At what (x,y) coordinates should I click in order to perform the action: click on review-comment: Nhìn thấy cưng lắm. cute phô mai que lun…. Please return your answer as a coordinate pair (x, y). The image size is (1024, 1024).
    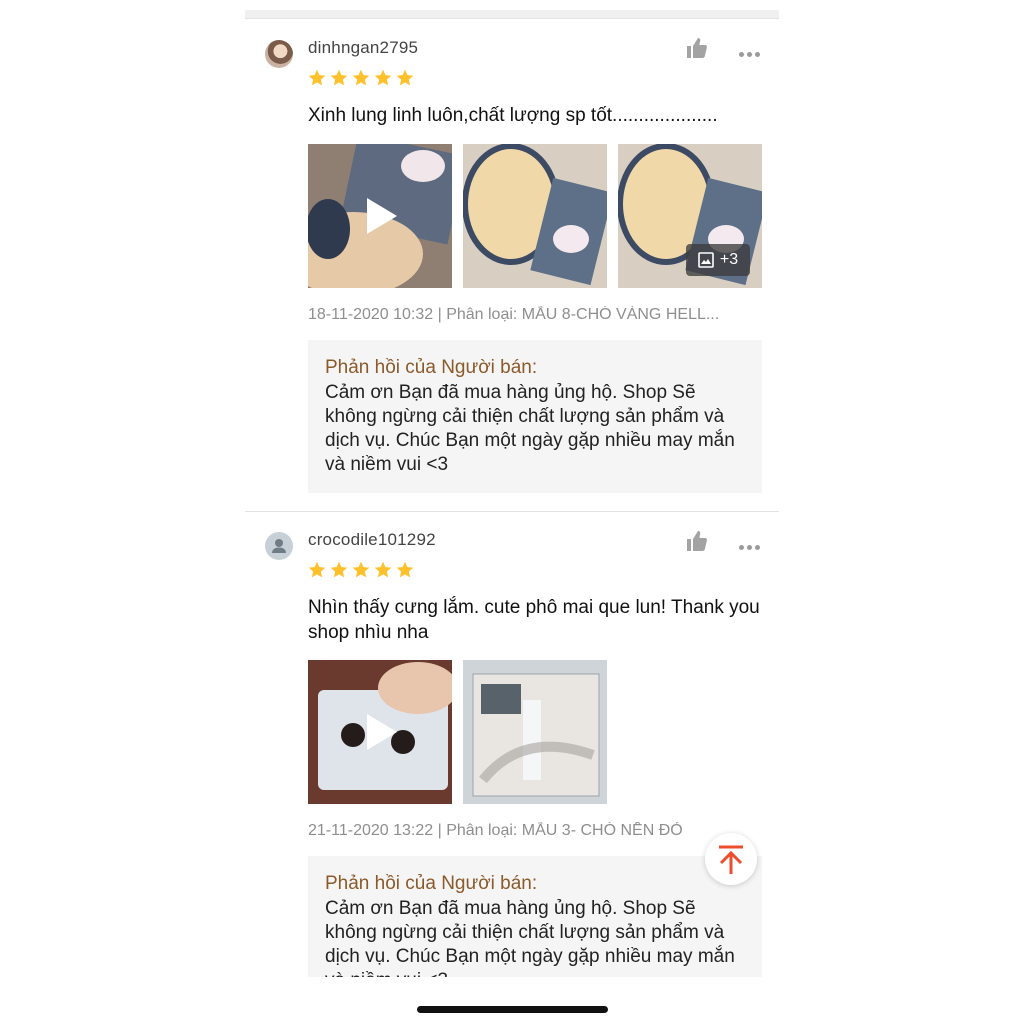
    Looking at the image, I should click on (534, 620).